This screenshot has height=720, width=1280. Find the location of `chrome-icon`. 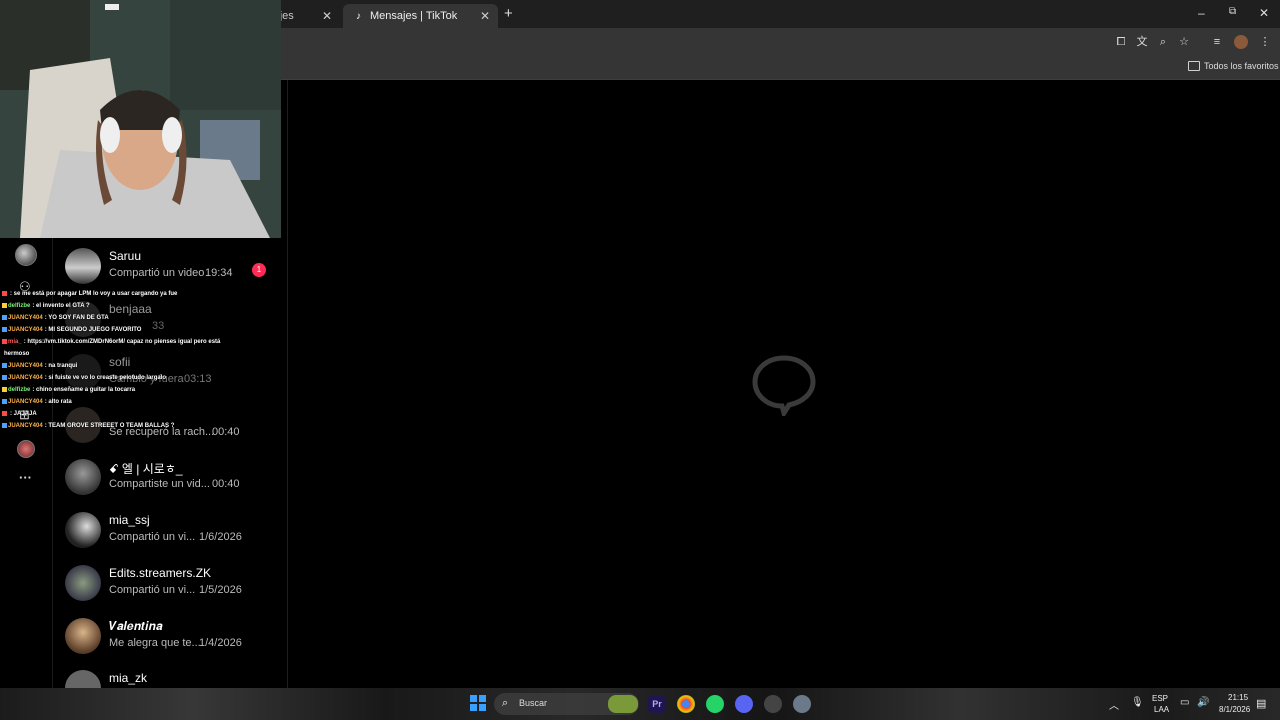

chrome-icon is located at coordinates (686, 704).